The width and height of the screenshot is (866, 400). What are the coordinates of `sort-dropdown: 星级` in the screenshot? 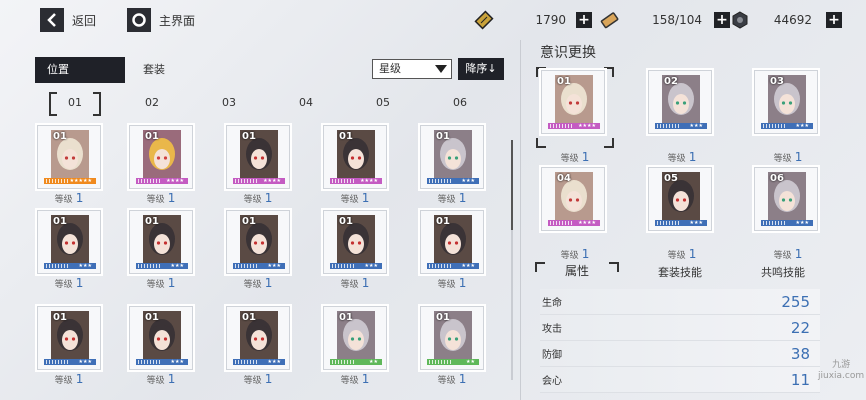 It's located at (412, 69).